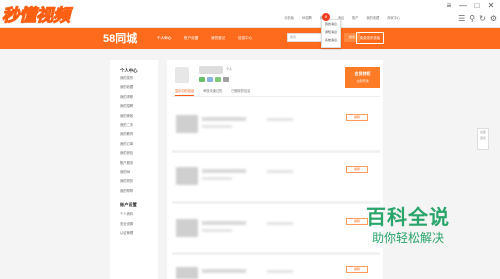 This screenshot has width=500, height=279. I want to click on gear-icon: ⚙, so click(493, 19).